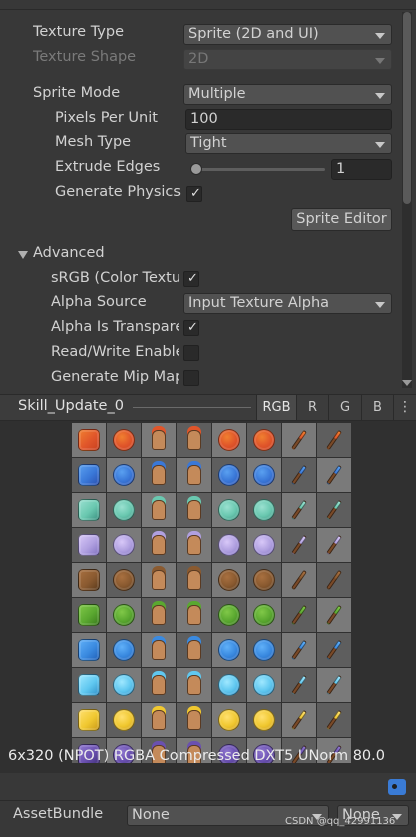  What do you see at coordinates (312, 407) in the screenshot?
I see `channel-r-button: R` at bounding box center [312, 407].